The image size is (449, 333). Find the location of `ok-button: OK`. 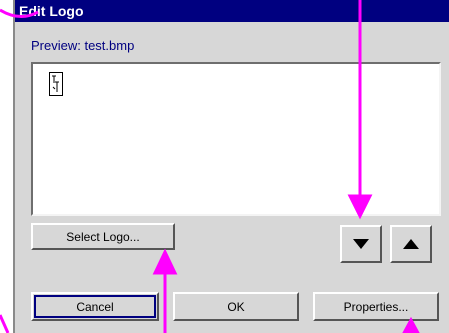

ok-button: OK is located at coordinates (236, 306).